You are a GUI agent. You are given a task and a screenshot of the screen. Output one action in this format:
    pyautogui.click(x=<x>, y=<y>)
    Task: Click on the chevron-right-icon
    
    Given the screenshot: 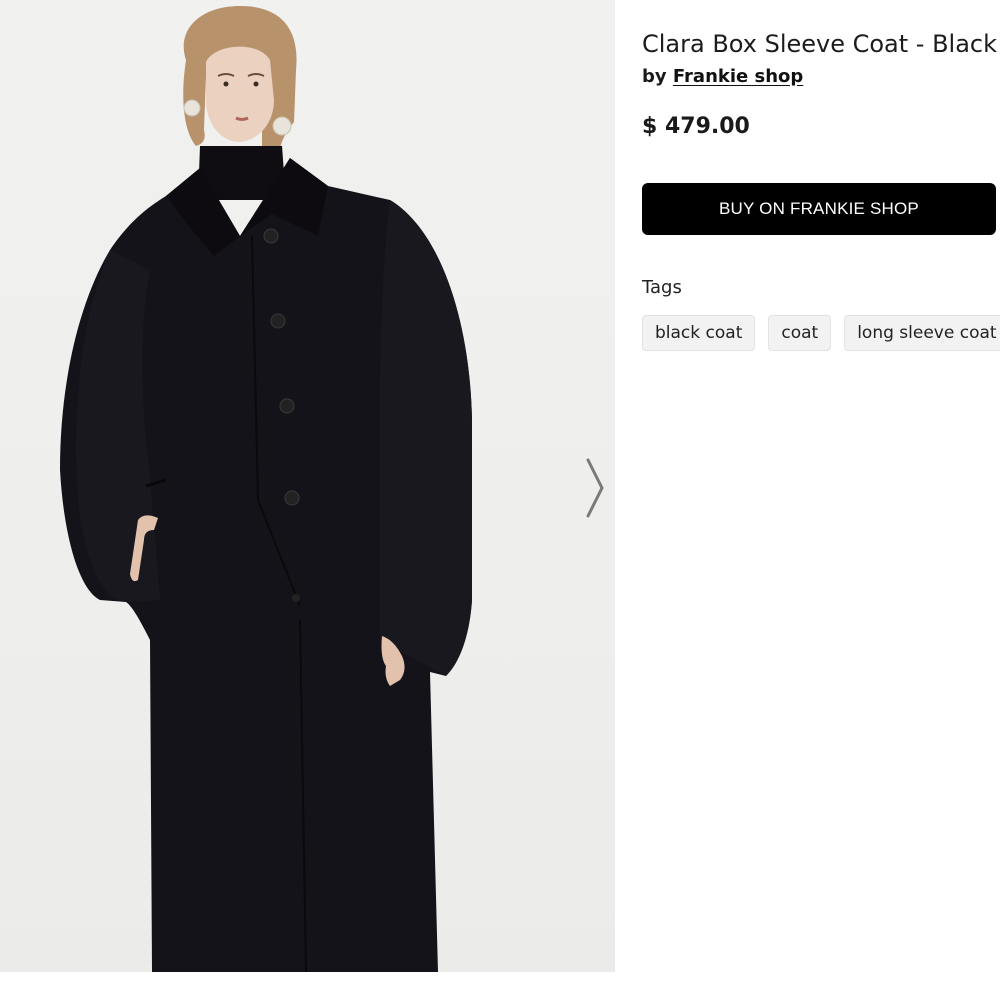 What is the action you would take?
    pyautogui.click(x=595, y=488)
    